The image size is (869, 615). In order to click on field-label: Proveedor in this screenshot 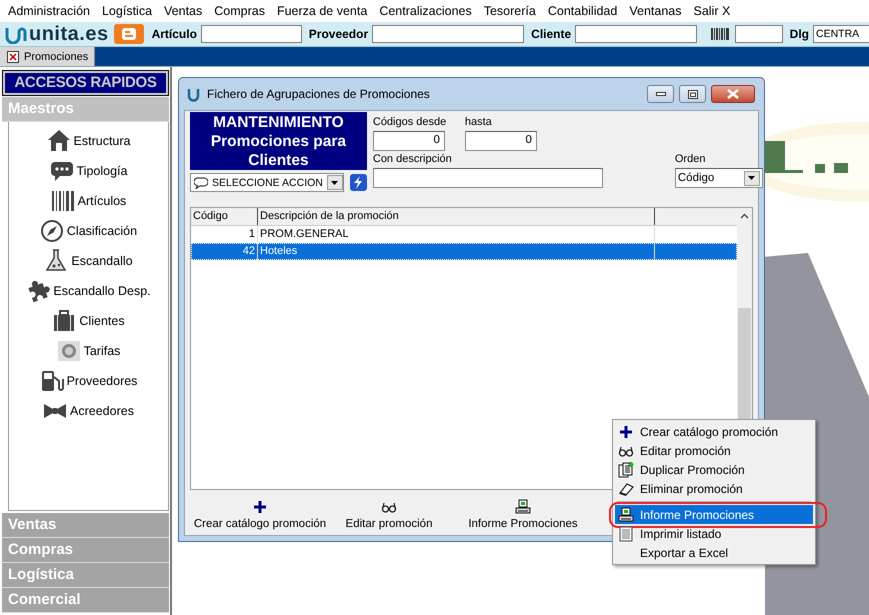, I will do `click(338, 34)`.